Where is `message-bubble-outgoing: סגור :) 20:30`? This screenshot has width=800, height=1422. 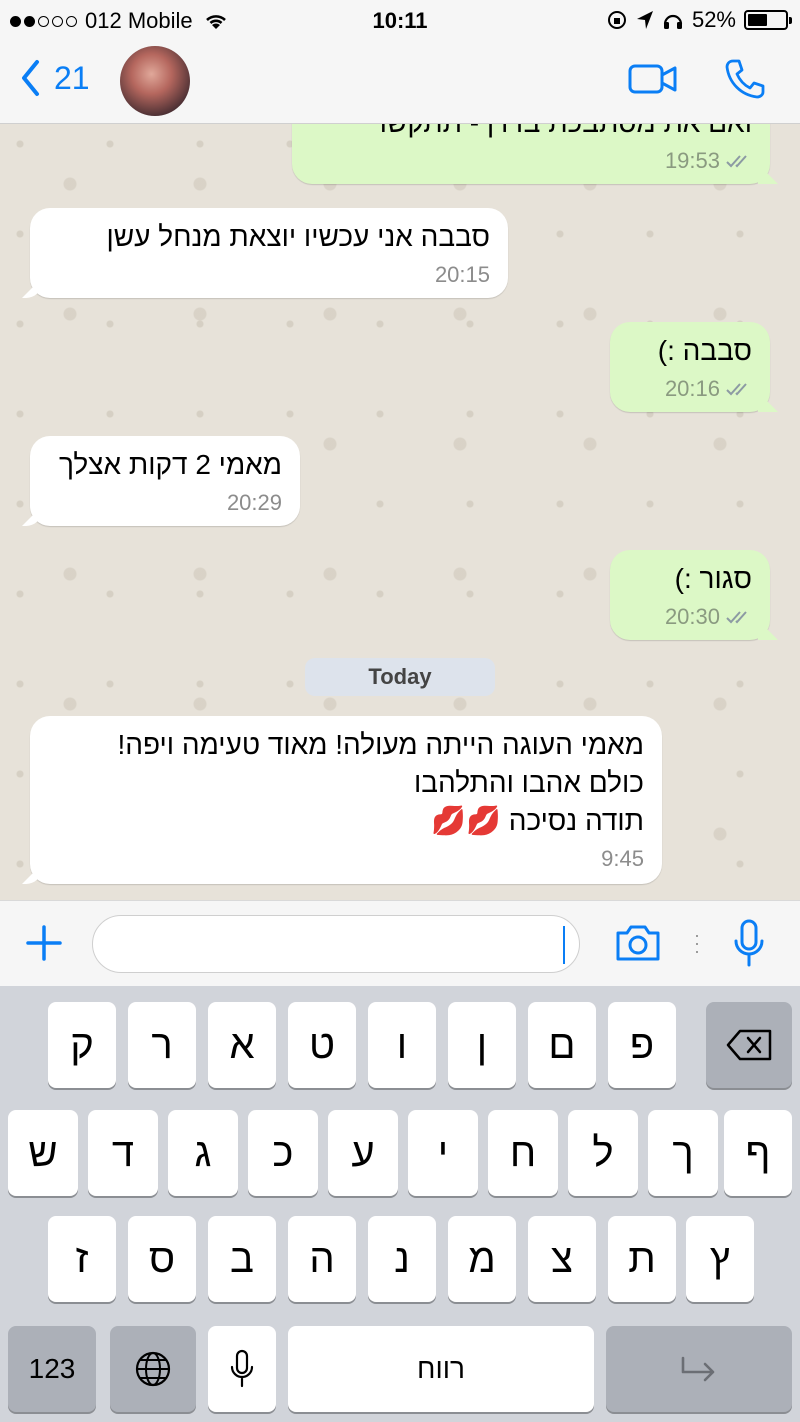
message-bubble-outgoing: סגור :) 20:30 is located at coordinates (690, 595).